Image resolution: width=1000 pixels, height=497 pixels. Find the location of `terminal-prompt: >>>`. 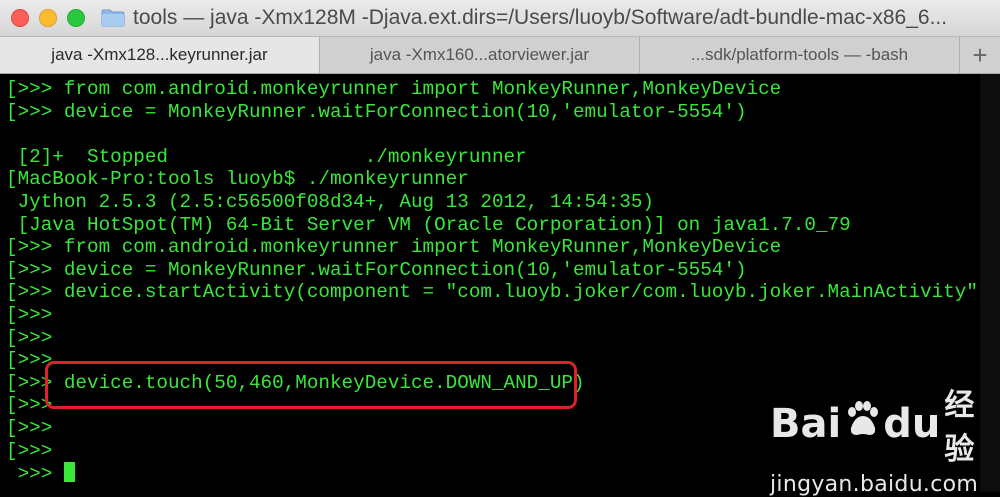

terminal-prompt: >>> is located at coordinates (35, 474).